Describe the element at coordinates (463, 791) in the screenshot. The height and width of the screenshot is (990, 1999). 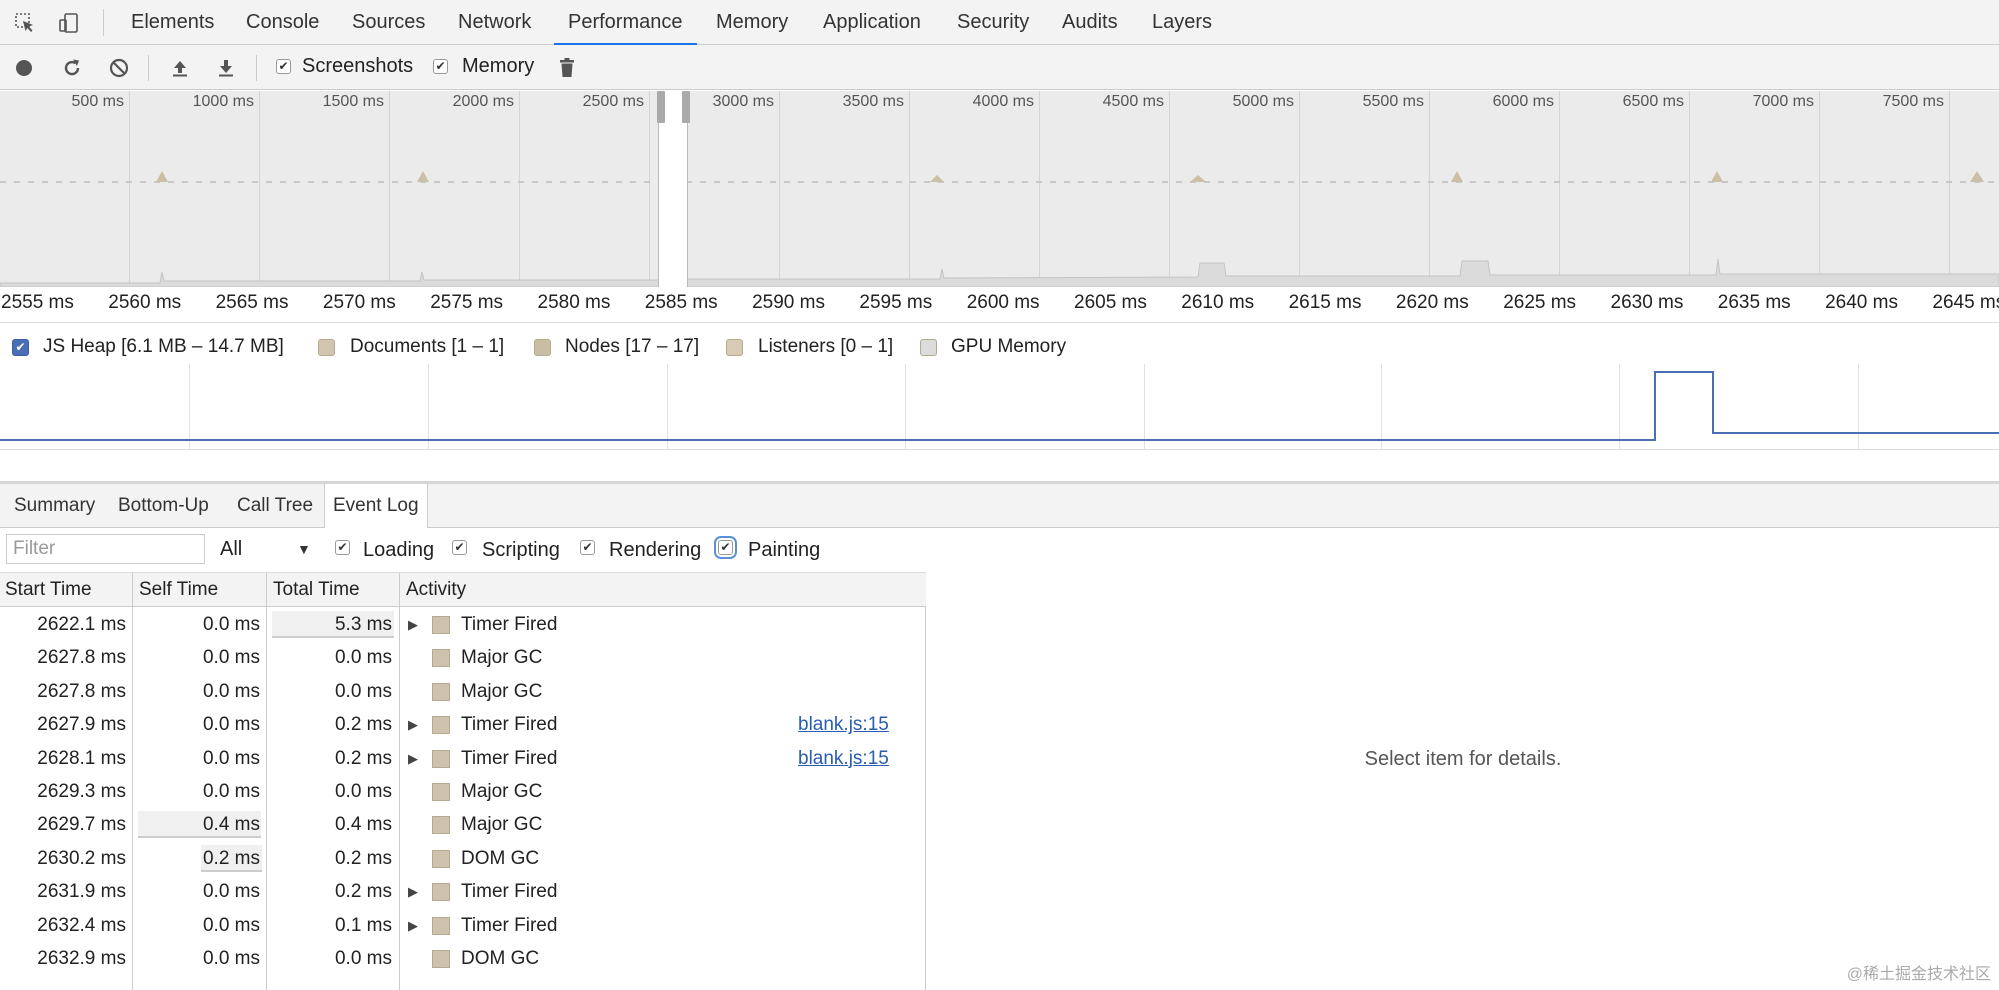
I see `event-log-row: 2629.3 ms 0.0 ms 0.0 ms Major GC` at that location.